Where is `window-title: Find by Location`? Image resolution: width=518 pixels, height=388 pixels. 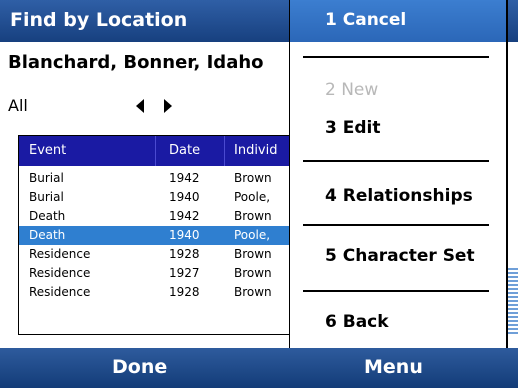
window-title: Find by Location is located at coordinates (99, 20).